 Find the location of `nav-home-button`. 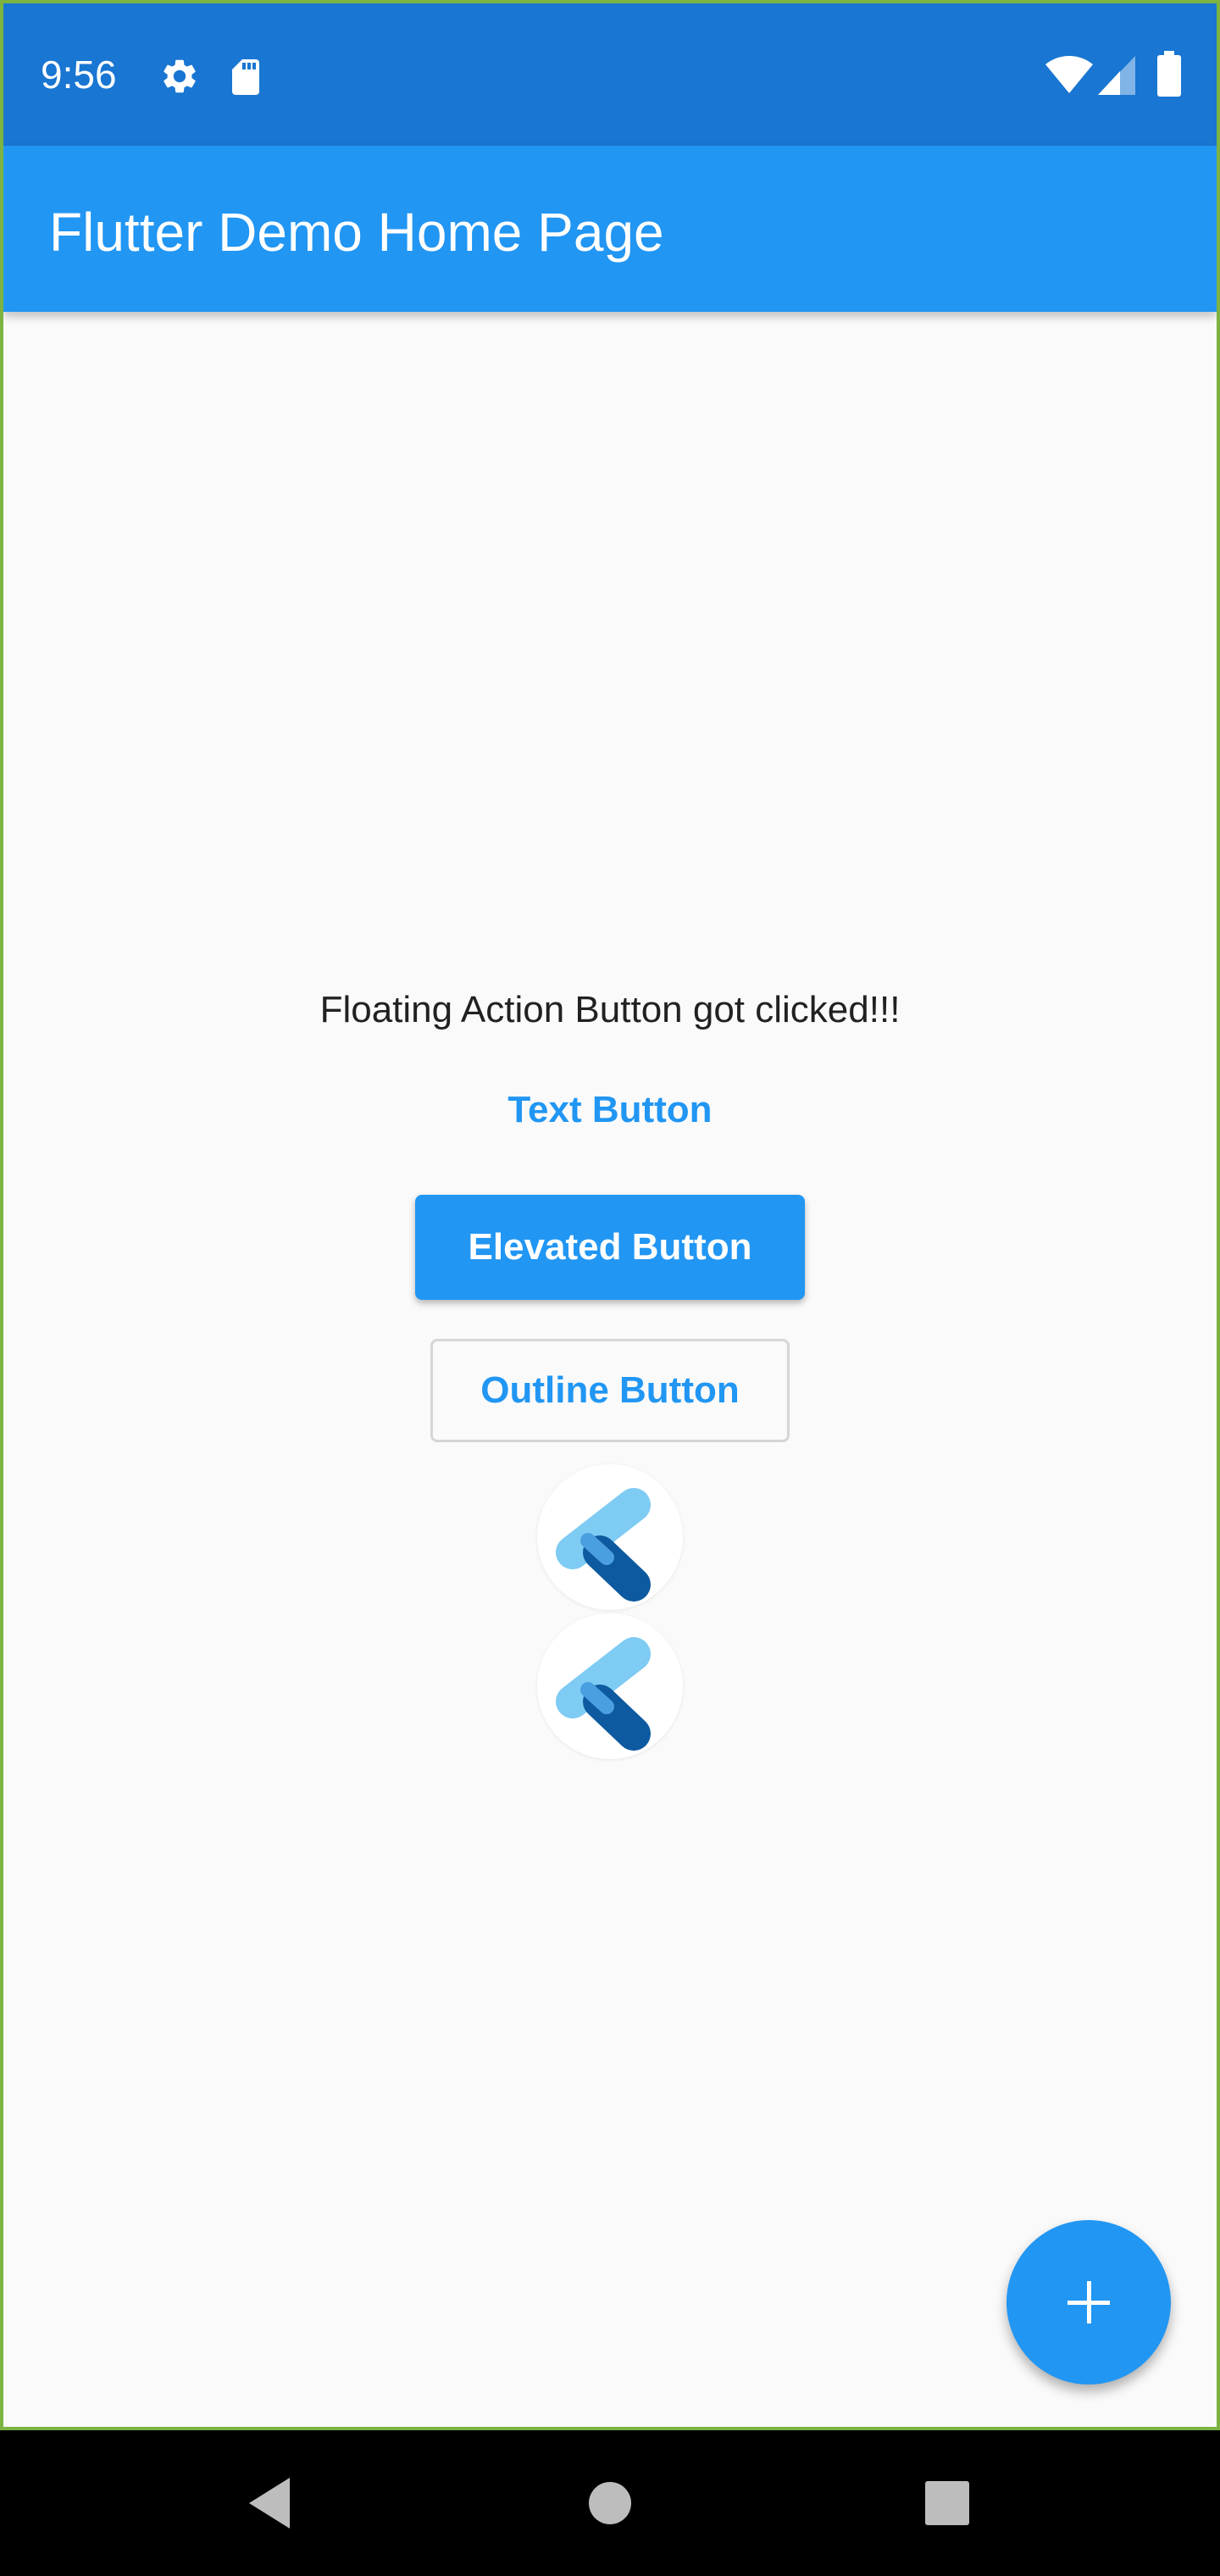

nav-home-button is located at coordinates (610, 2503).